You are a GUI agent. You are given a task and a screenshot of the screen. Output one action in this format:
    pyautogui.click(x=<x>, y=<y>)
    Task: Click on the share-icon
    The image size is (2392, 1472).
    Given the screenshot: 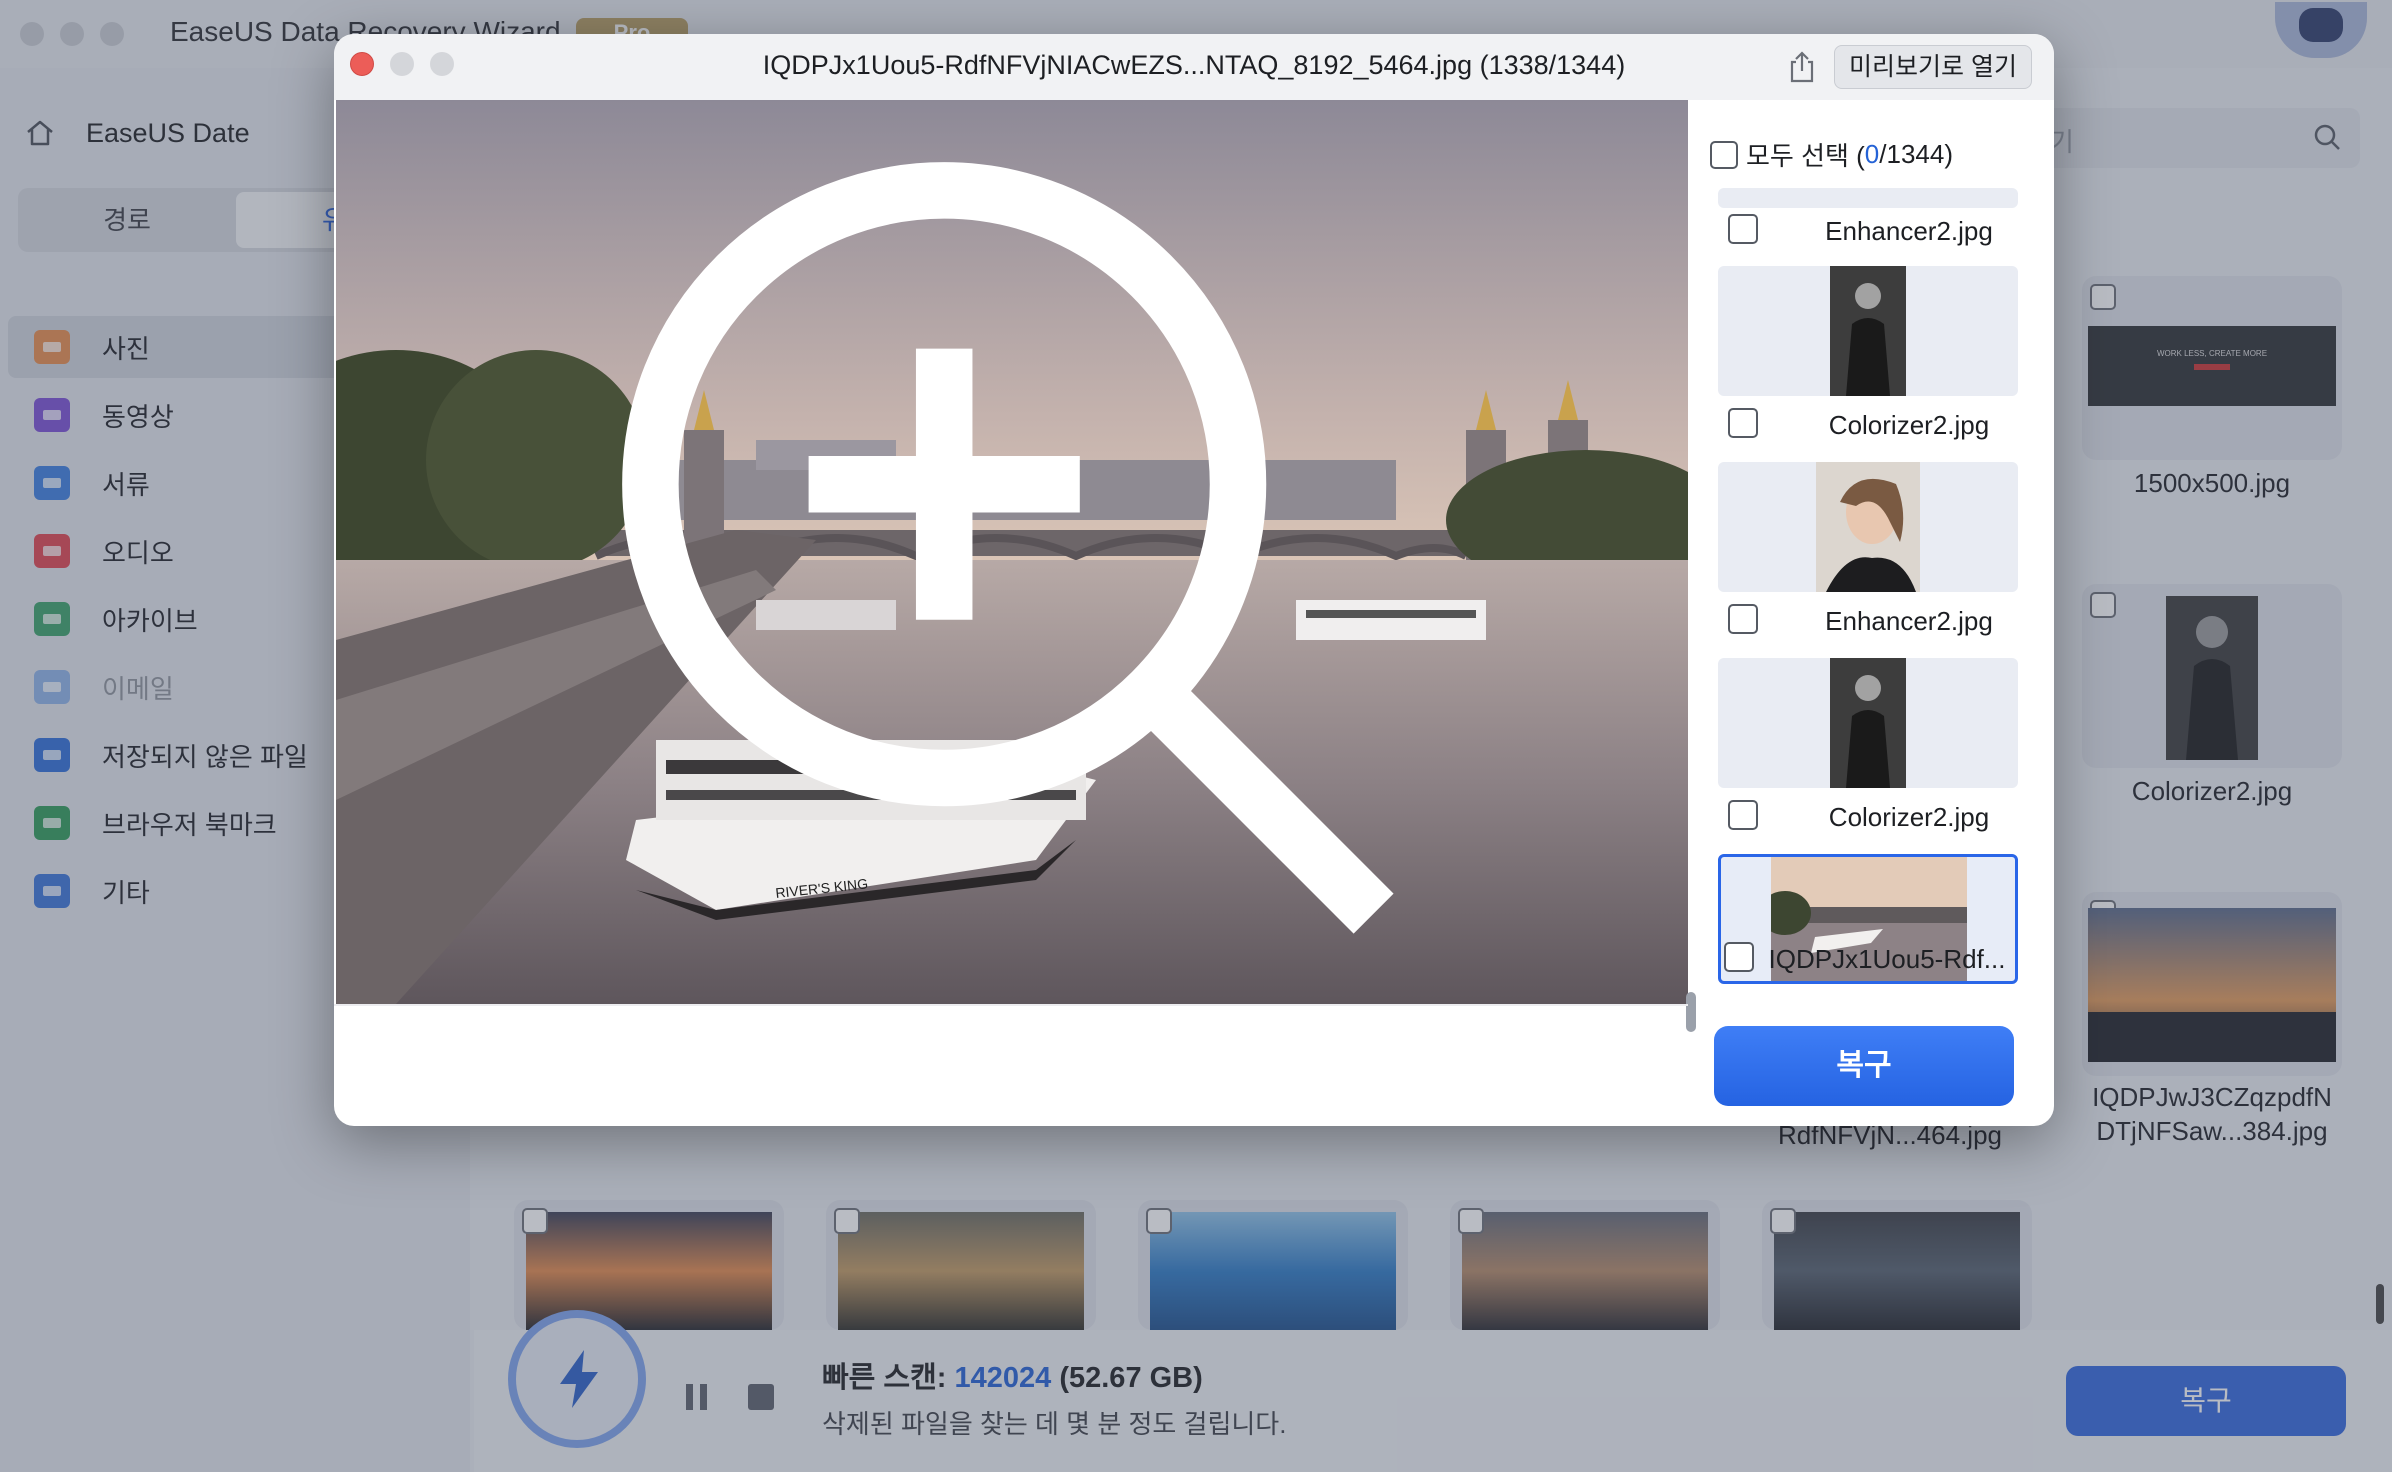 What is the action you would take?
    pyautogui.click(x=1802, y=67)
    